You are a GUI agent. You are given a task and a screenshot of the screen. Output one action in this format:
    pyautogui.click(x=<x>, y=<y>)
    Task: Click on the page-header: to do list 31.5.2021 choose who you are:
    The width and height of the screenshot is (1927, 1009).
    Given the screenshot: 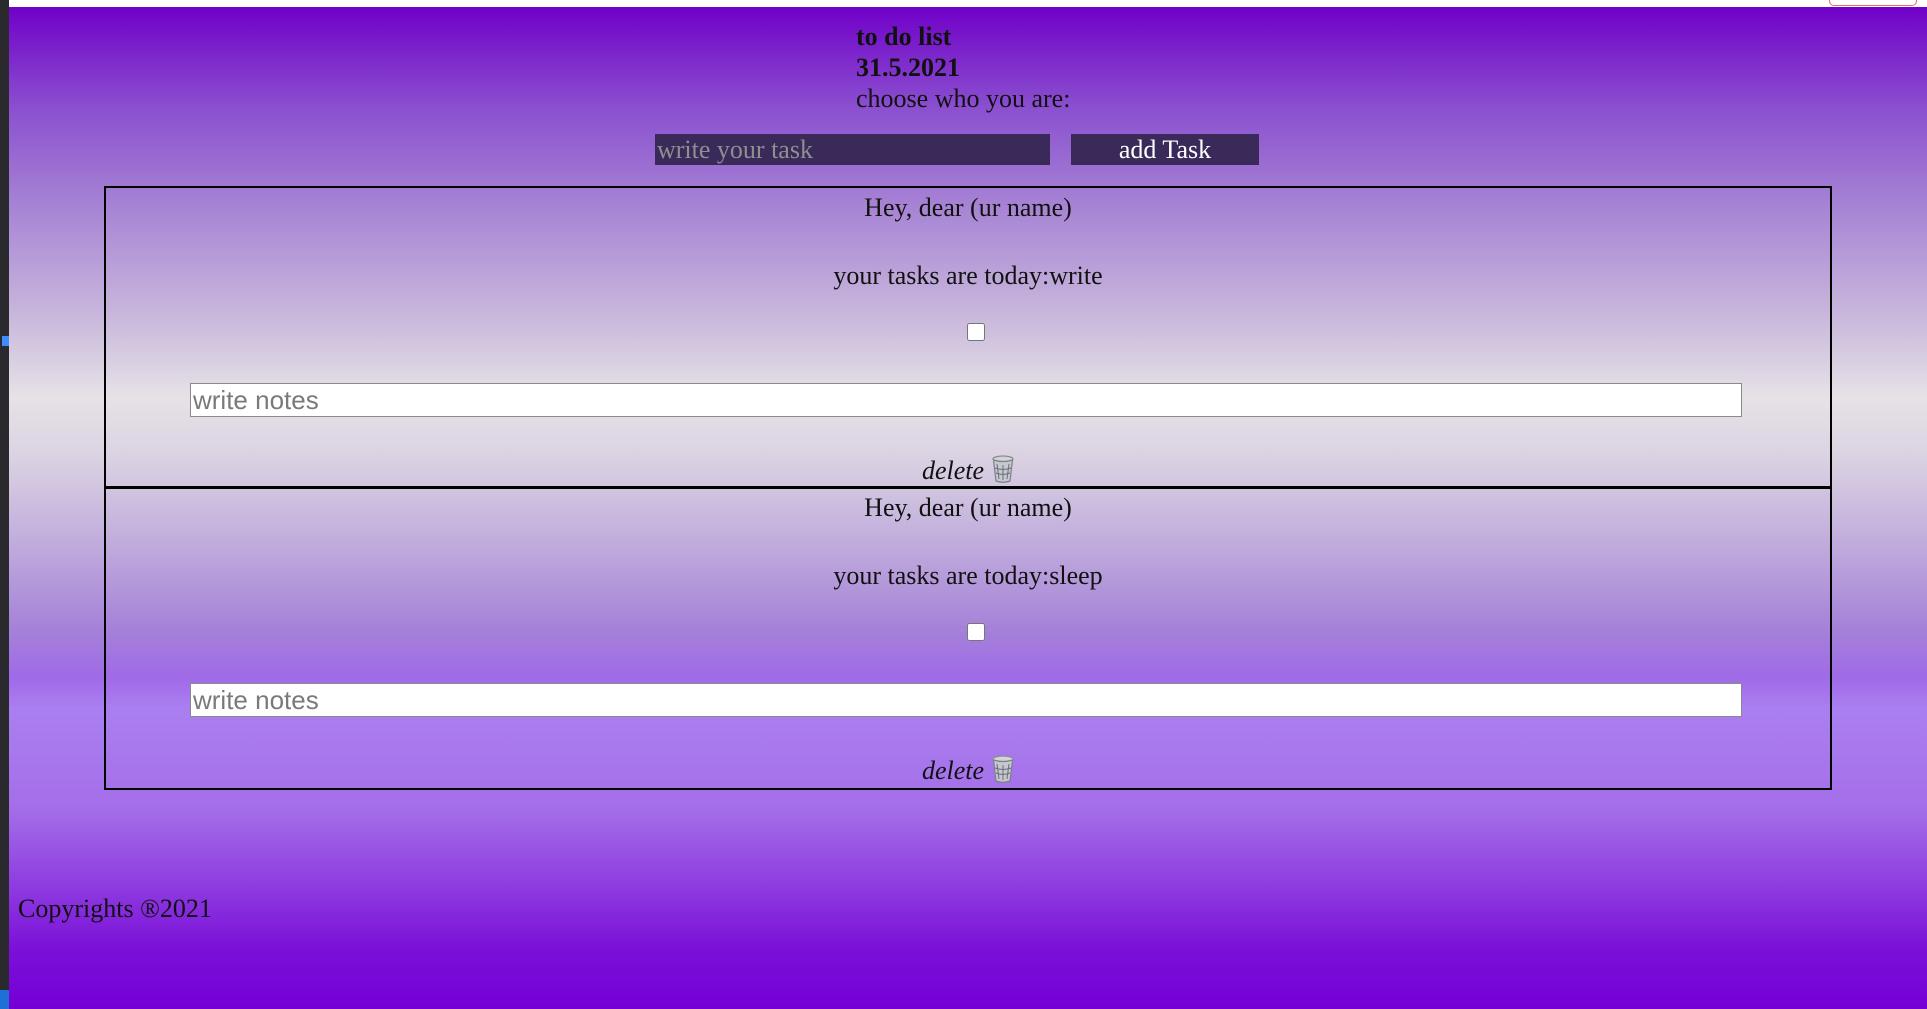 What is the action you would take?
    pyautogui.click(x=963, y=67)
    